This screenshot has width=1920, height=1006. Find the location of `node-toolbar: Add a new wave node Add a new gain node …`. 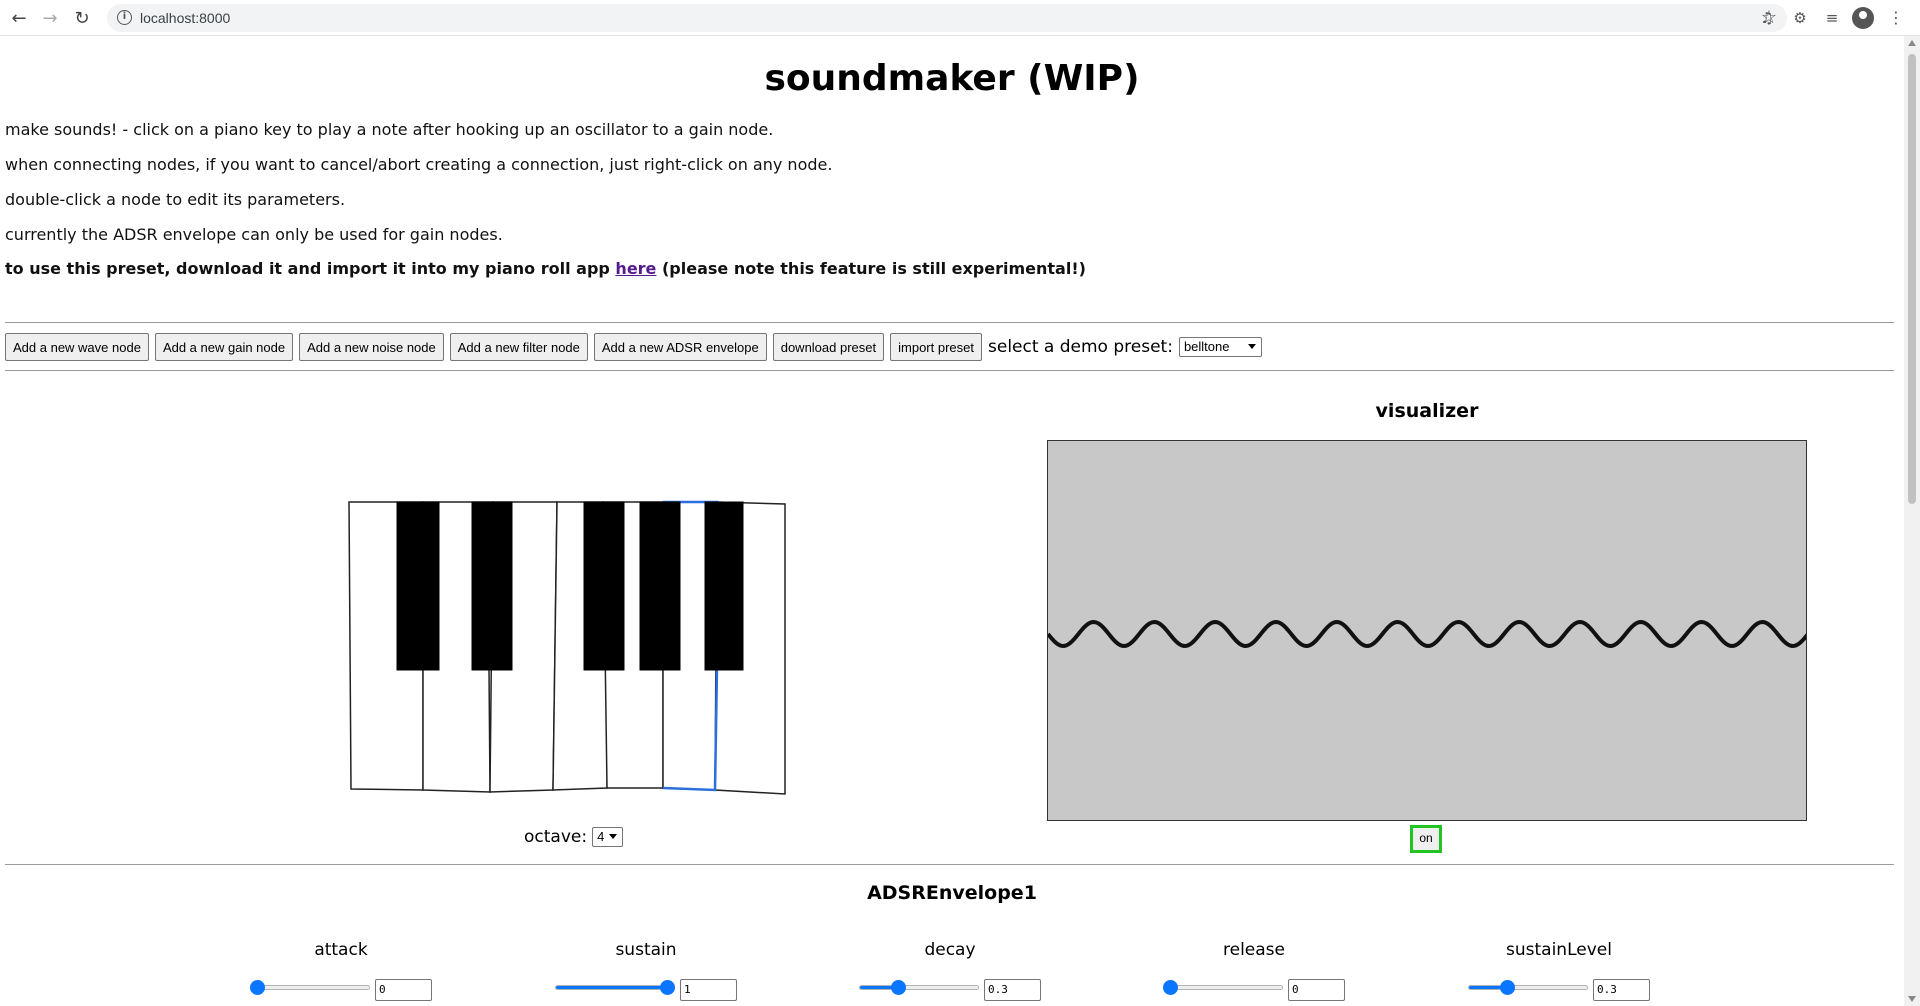

node-toolbar: Add a new wave node Add a new gain node … is located at coordinates (633, 347).